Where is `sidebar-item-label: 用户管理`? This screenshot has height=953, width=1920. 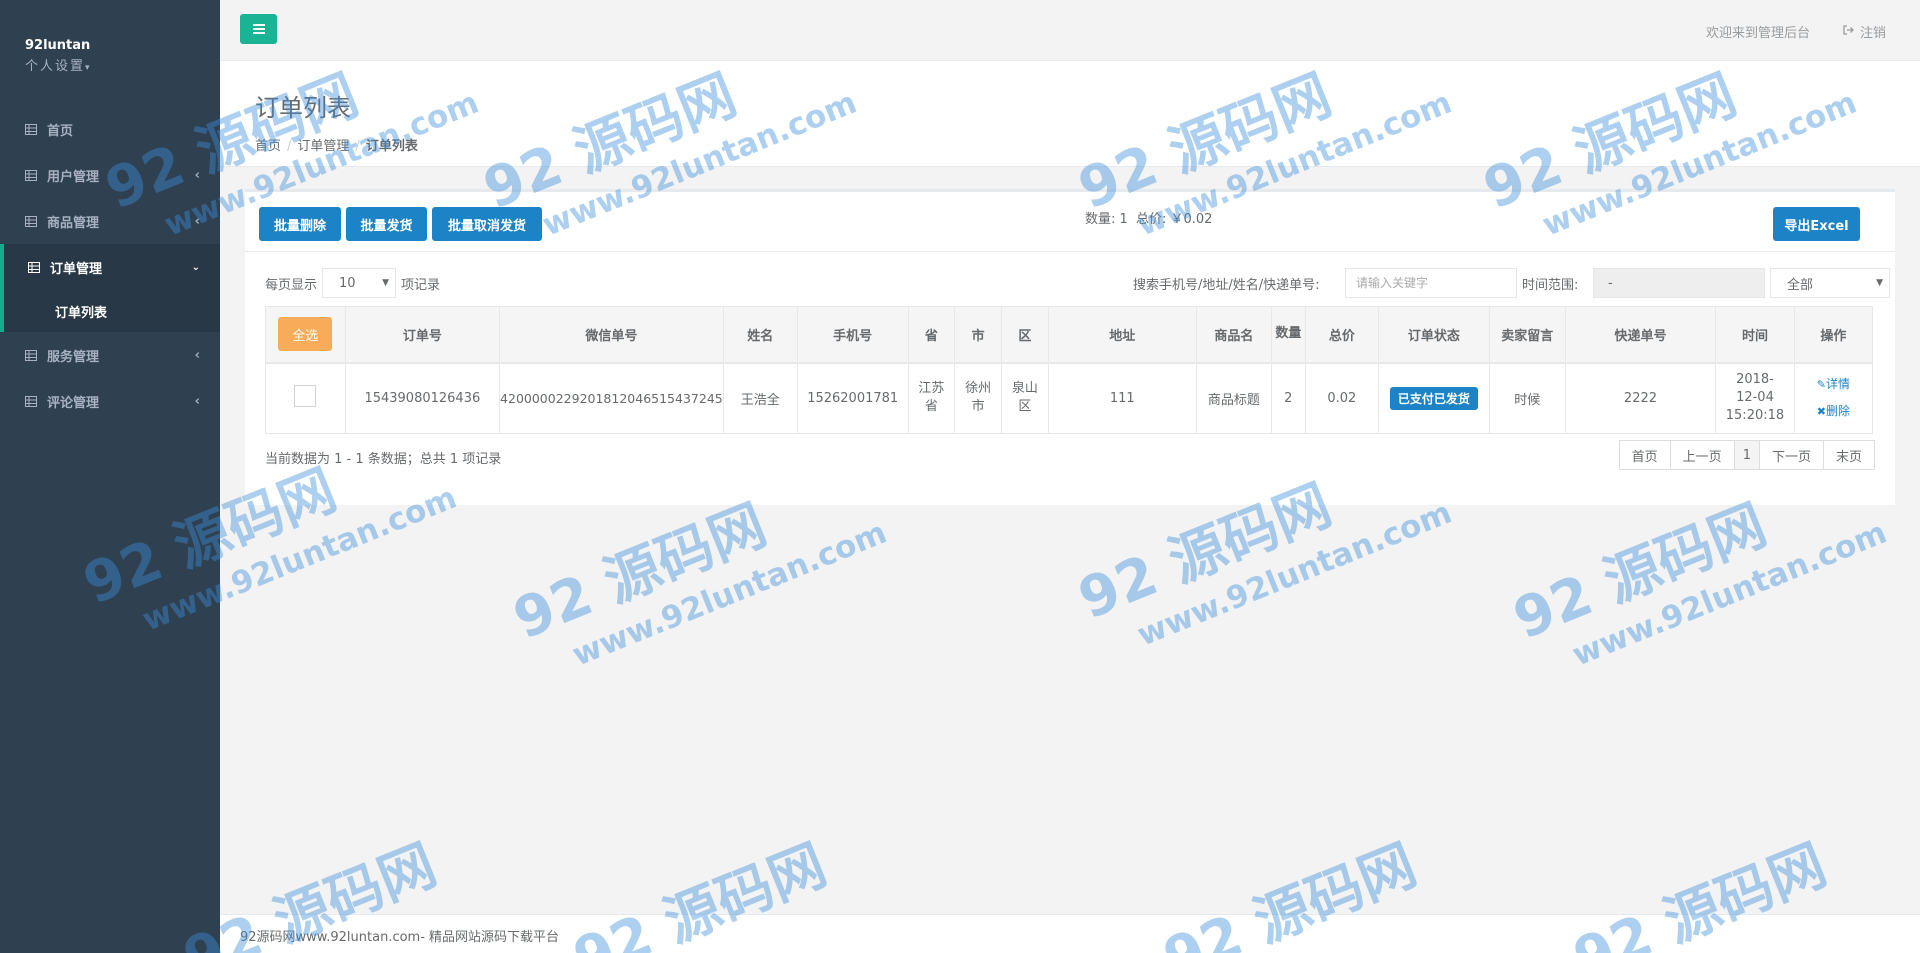
sidebar-item-label: 用户管理 is located at coordinates (73, 177).